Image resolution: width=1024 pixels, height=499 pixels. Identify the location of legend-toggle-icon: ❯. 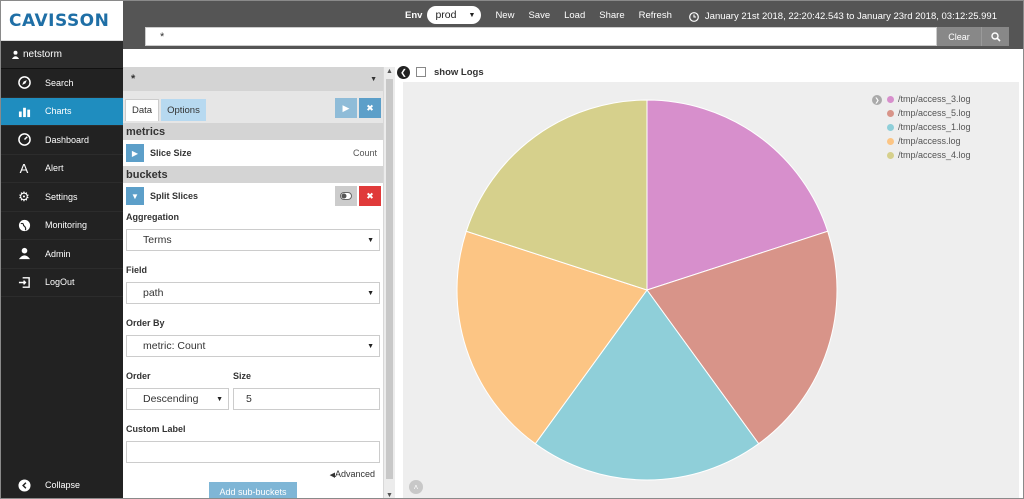
(877, 100).